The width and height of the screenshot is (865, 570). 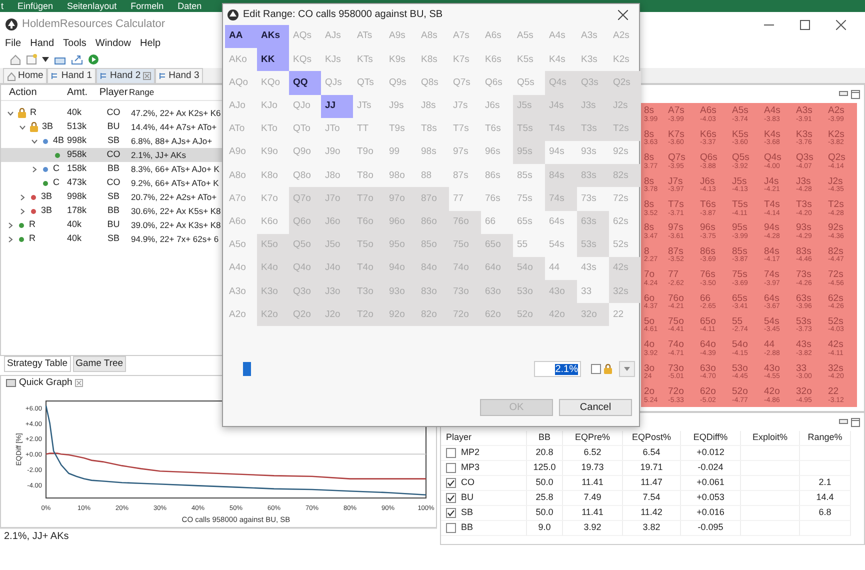 I want to click on hand-cell: QQ, so click(x=305, y=83).